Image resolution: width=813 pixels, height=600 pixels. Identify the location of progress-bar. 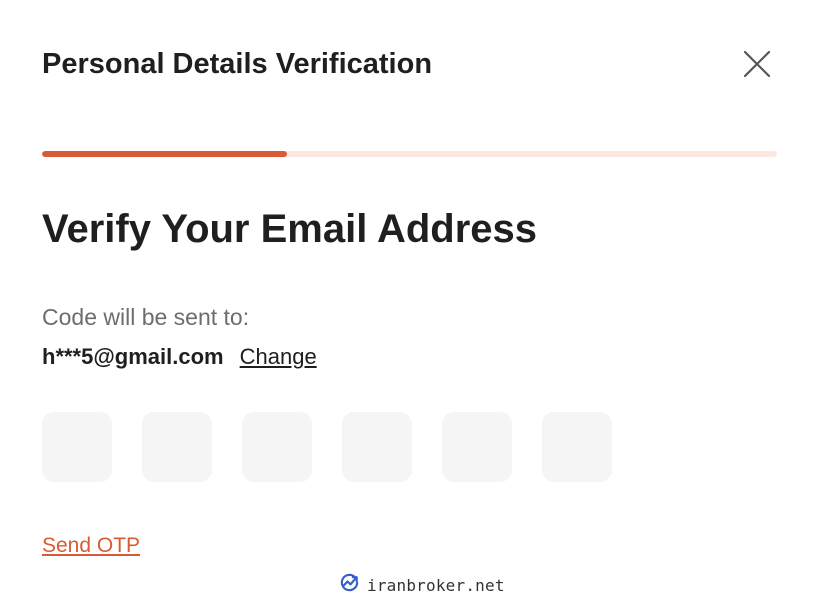
(409, 154).